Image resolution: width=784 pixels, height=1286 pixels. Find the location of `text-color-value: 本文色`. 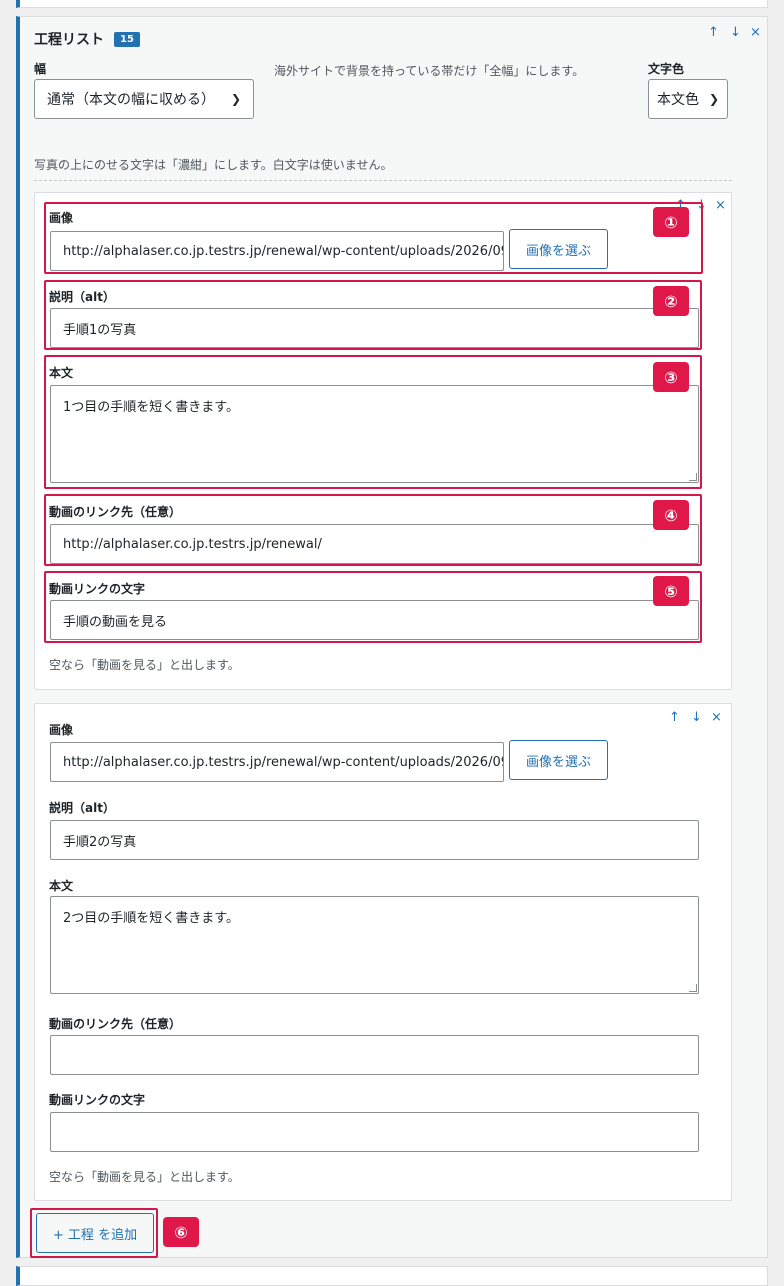

text-color-value: 本文色 is located at coordinates (678, 100).